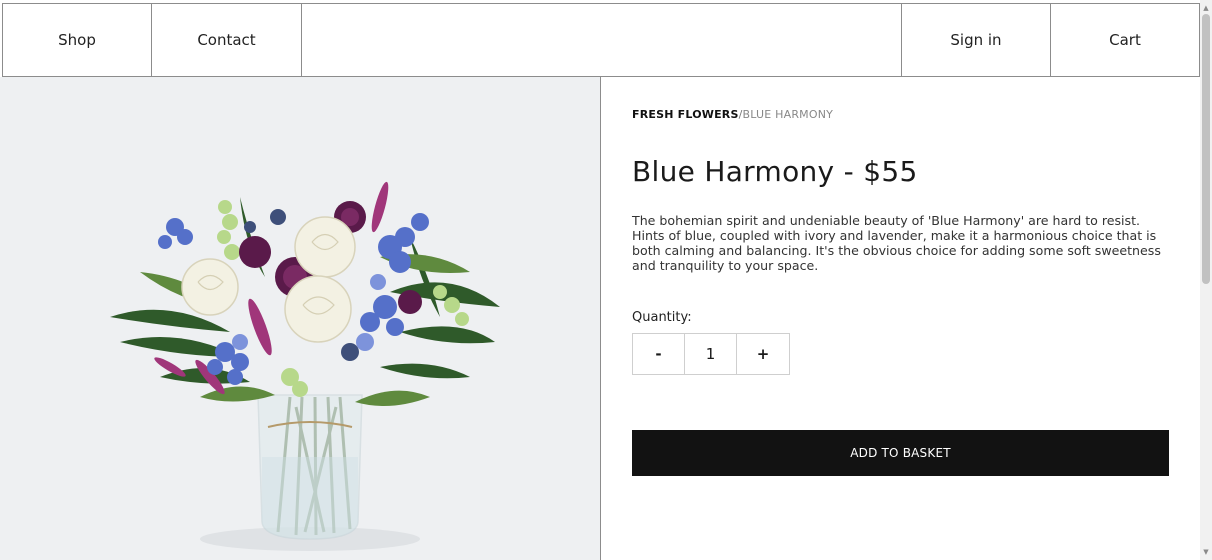 The image size is (1212, 560). What do you see at coordinates (662, 317) in the screenshot?
I see `quantity-label: Quantity:` at bounding box center [662, 317].